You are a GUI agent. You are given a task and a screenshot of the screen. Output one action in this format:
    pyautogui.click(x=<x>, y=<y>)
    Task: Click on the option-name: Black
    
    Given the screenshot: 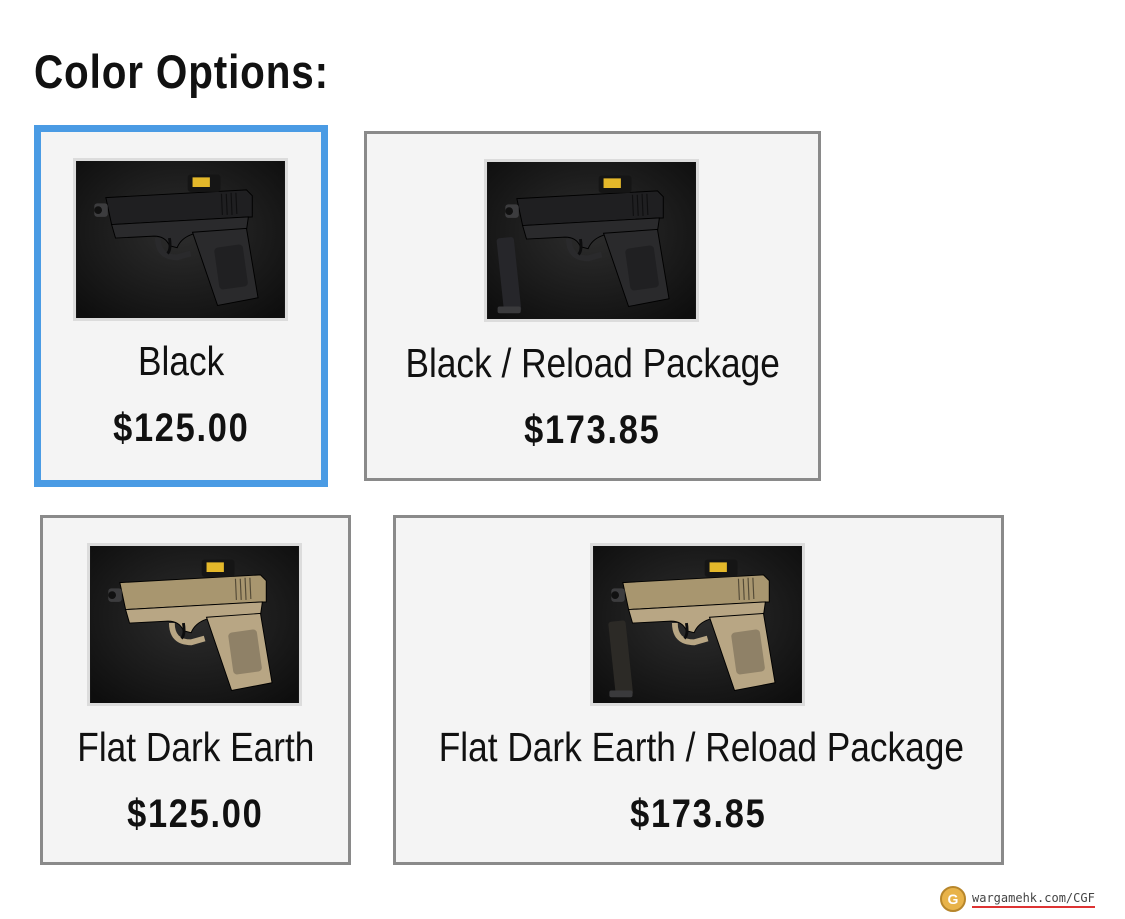 What is the action you would take?
    pyautogui.click(x=181, y=361)
    